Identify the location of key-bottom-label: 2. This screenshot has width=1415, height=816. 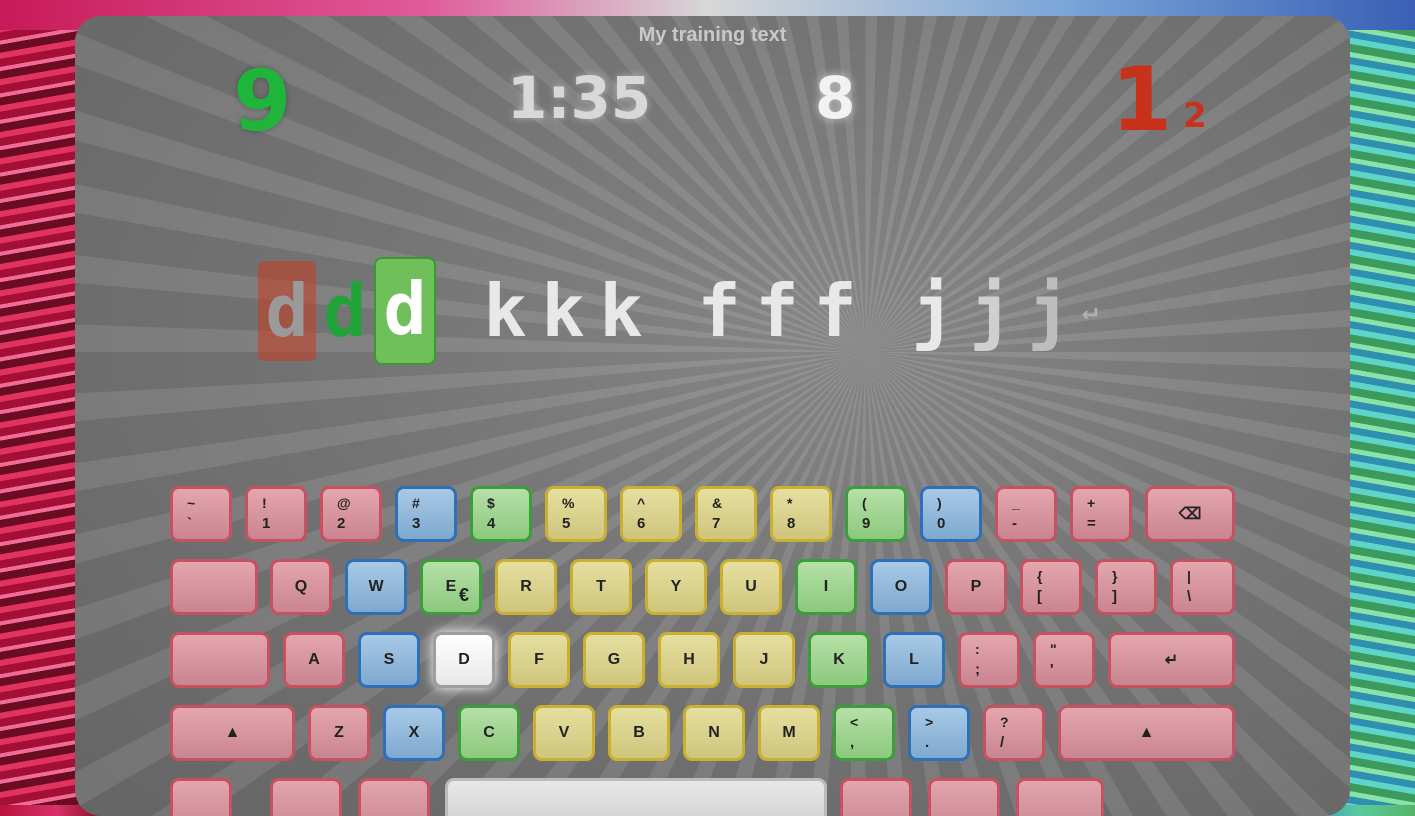
(341, 523).